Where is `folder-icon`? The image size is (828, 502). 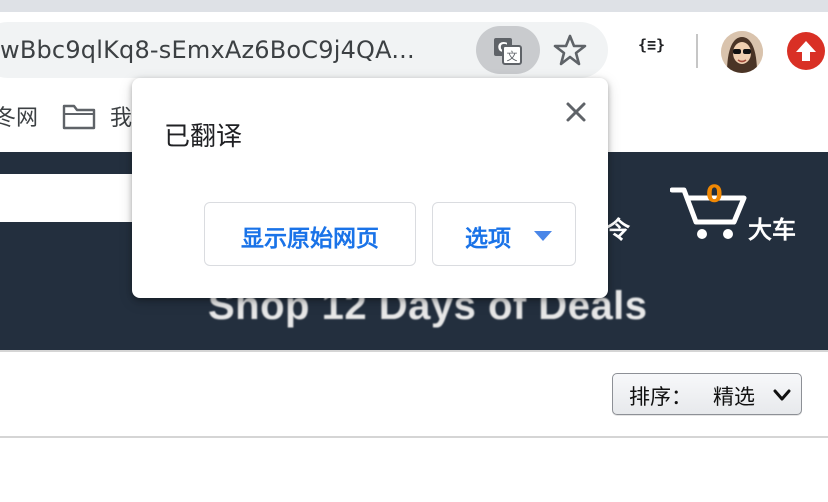 folder-icon is located at coordinates (79, 117).